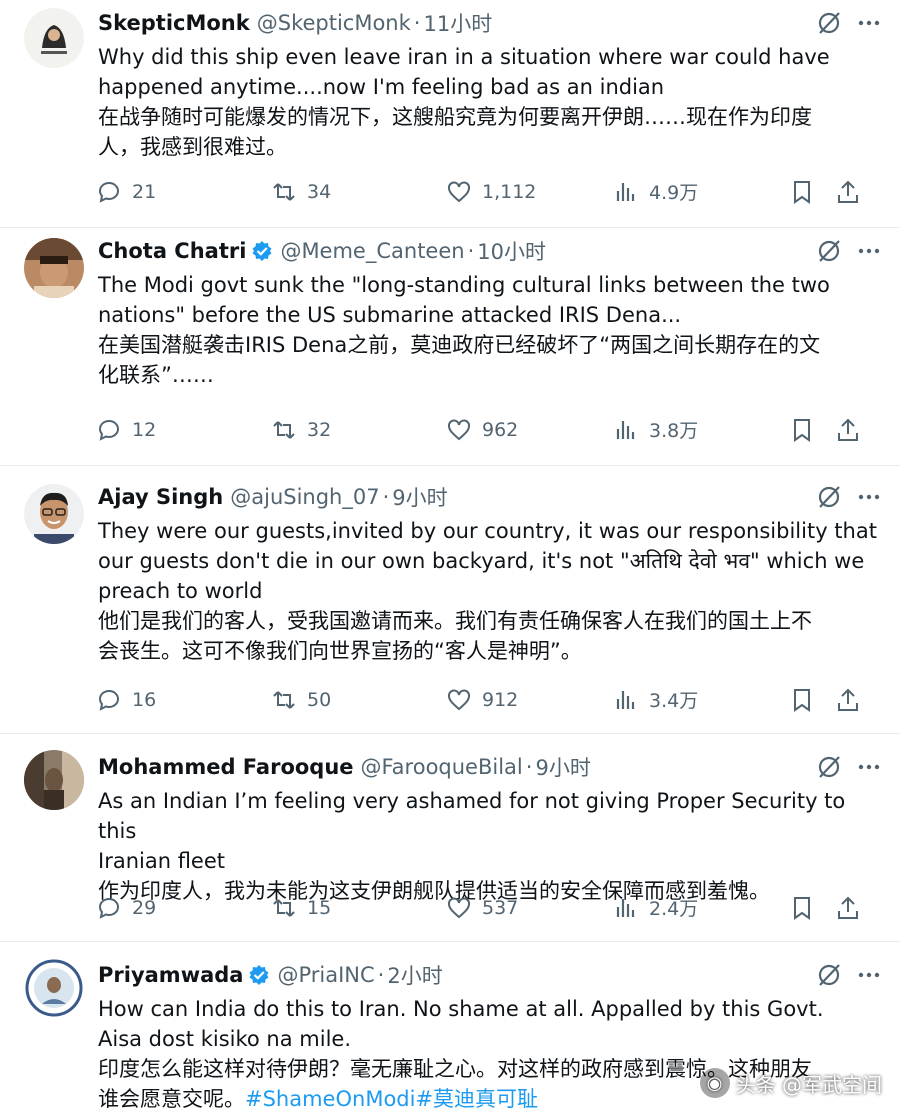  I want to click on skepticmonk-avatar-image, so click(54, 38).